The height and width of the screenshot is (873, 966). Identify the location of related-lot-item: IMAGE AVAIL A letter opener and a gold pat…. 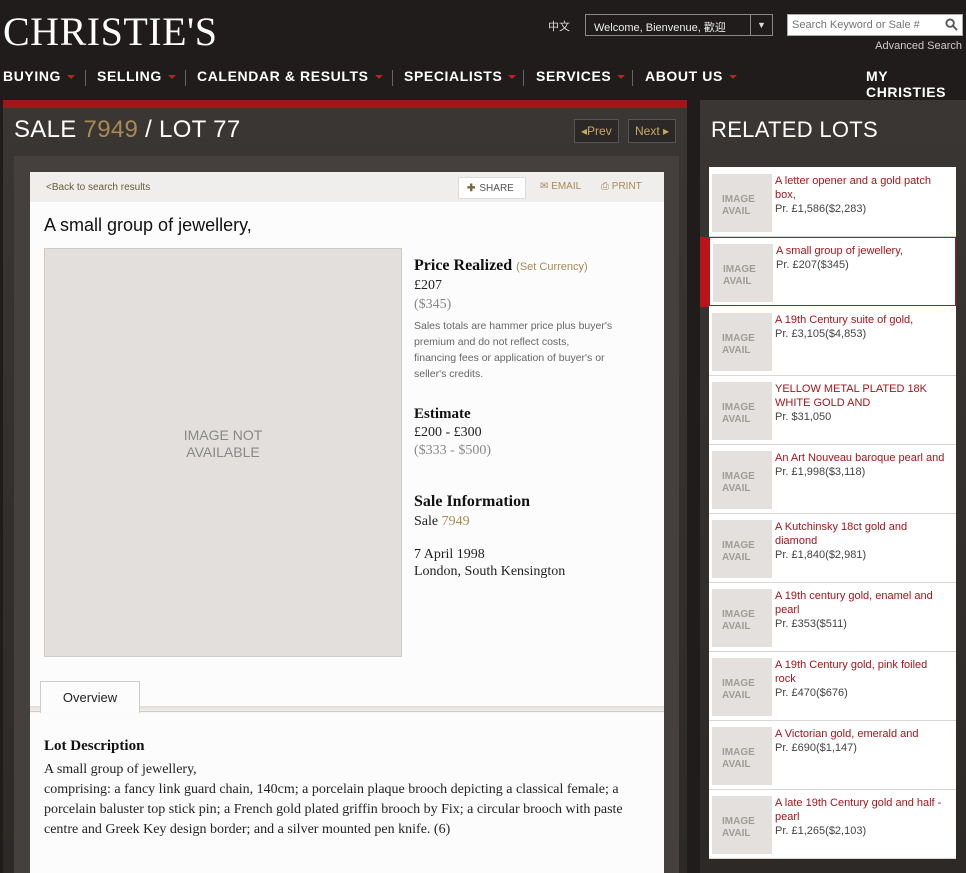
(832, 202).